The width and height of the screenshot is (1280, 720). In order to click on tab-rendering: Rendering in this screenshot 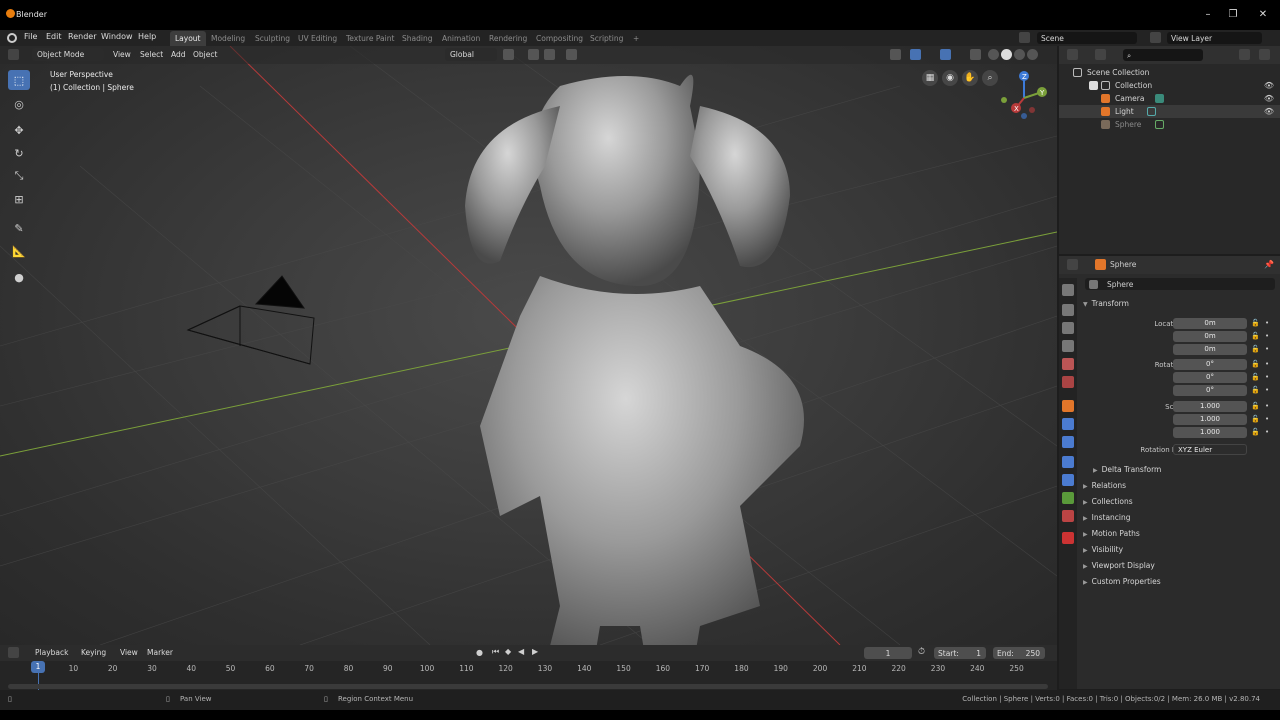, I will do `click(508, 38)`.